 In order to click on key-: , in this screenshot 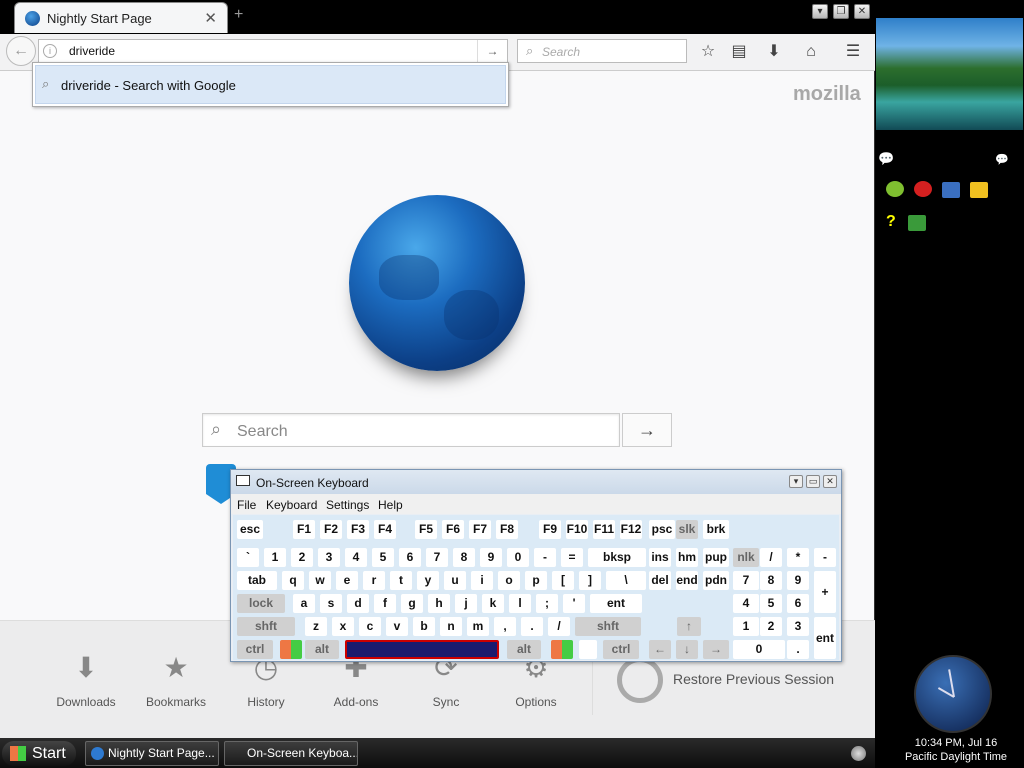, I will do `click(505, 626)`.